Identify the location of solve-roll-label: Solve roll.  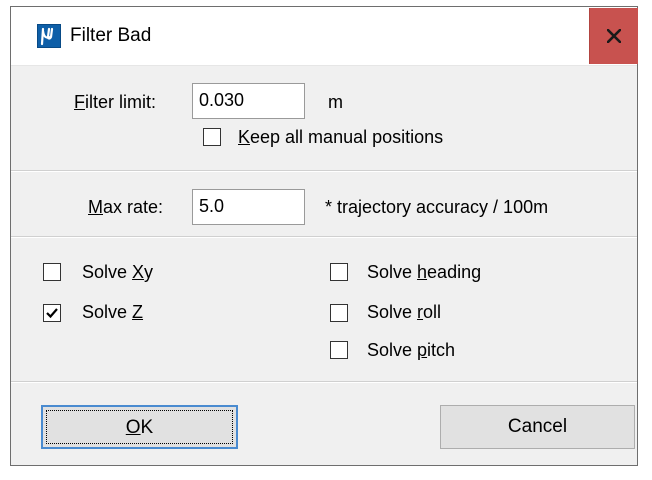
(404, 312).